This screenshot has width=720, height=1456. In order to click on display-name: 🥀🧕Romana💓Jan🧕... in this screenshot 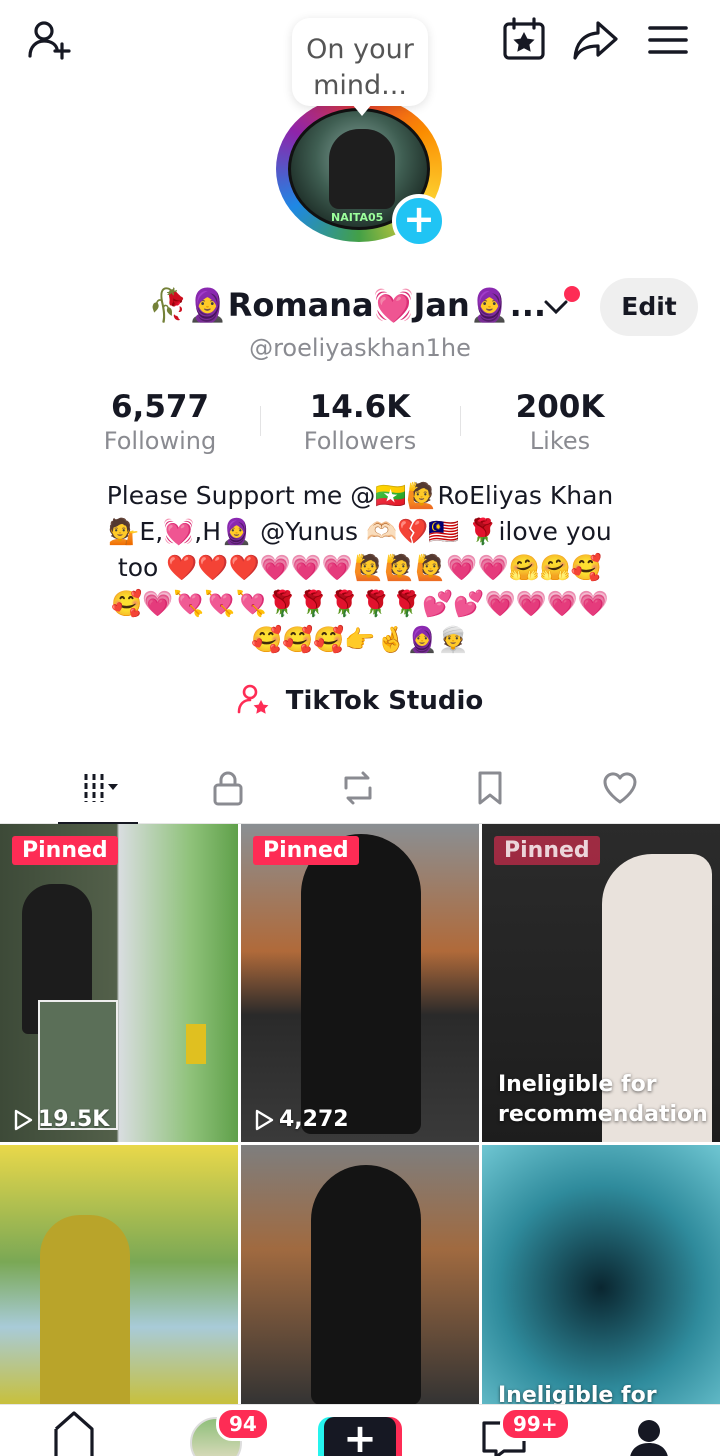, I will do `click(347, 305)`.